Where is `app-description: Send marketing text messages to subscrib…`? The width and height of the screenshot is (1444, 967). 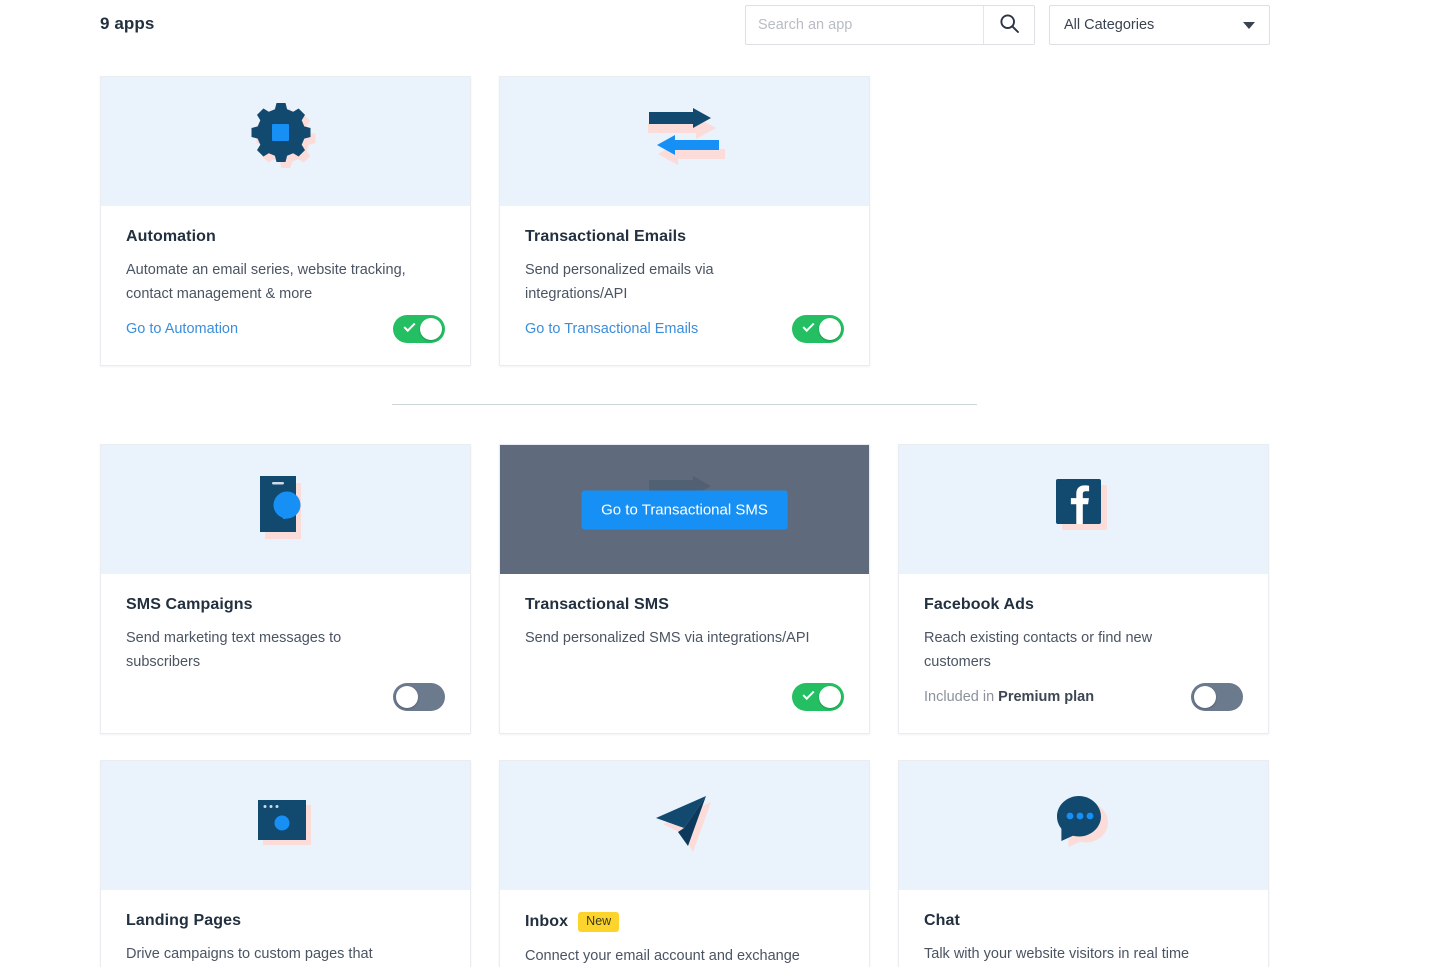 app-description: Send marketing text messages to subscrib… is located at coordinates (234, 650).